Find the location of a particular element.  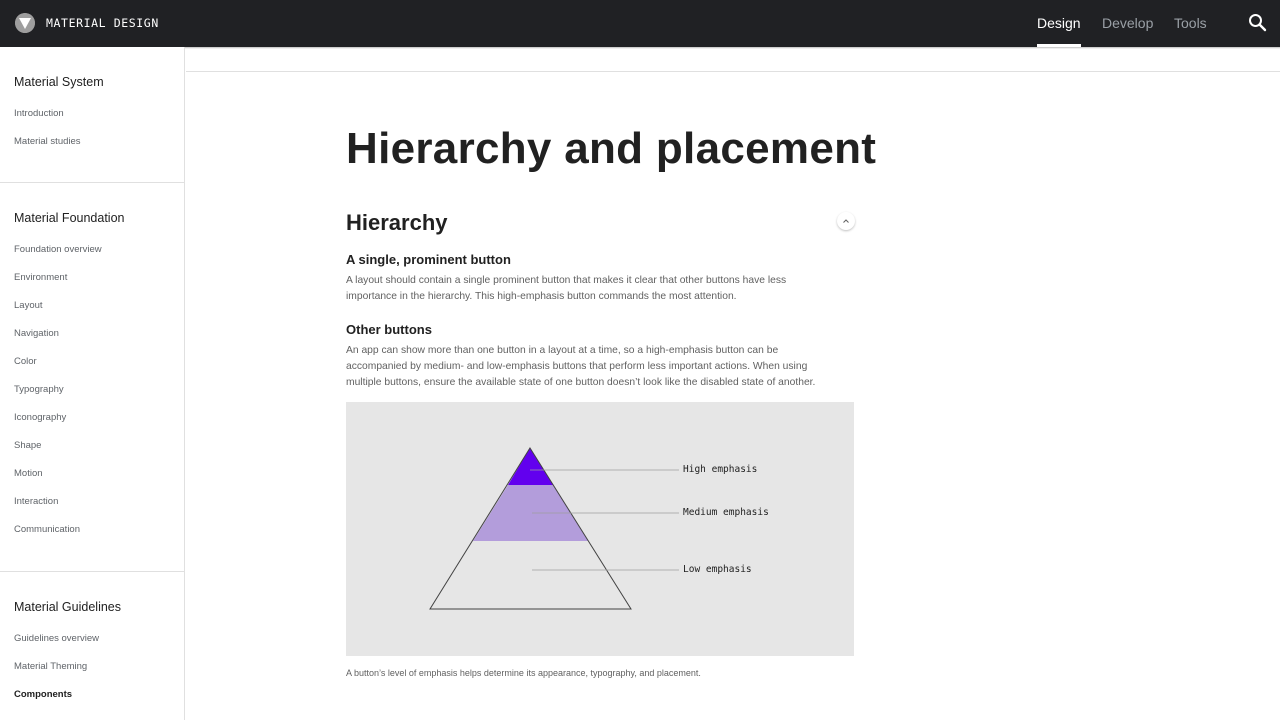

tab-tools-label: Tools is located at coordinates (1190, 23).